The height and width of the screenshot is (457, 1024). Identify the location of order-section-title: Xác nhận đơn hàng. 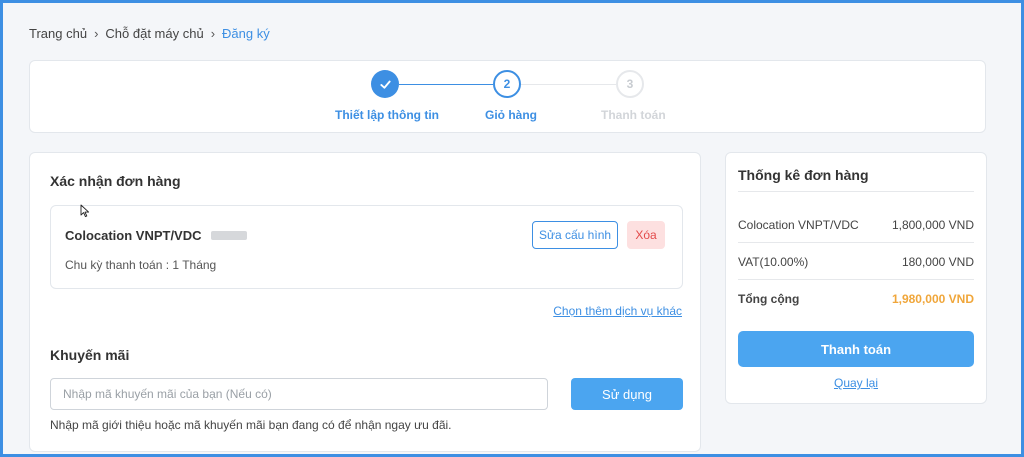
(115, 181).